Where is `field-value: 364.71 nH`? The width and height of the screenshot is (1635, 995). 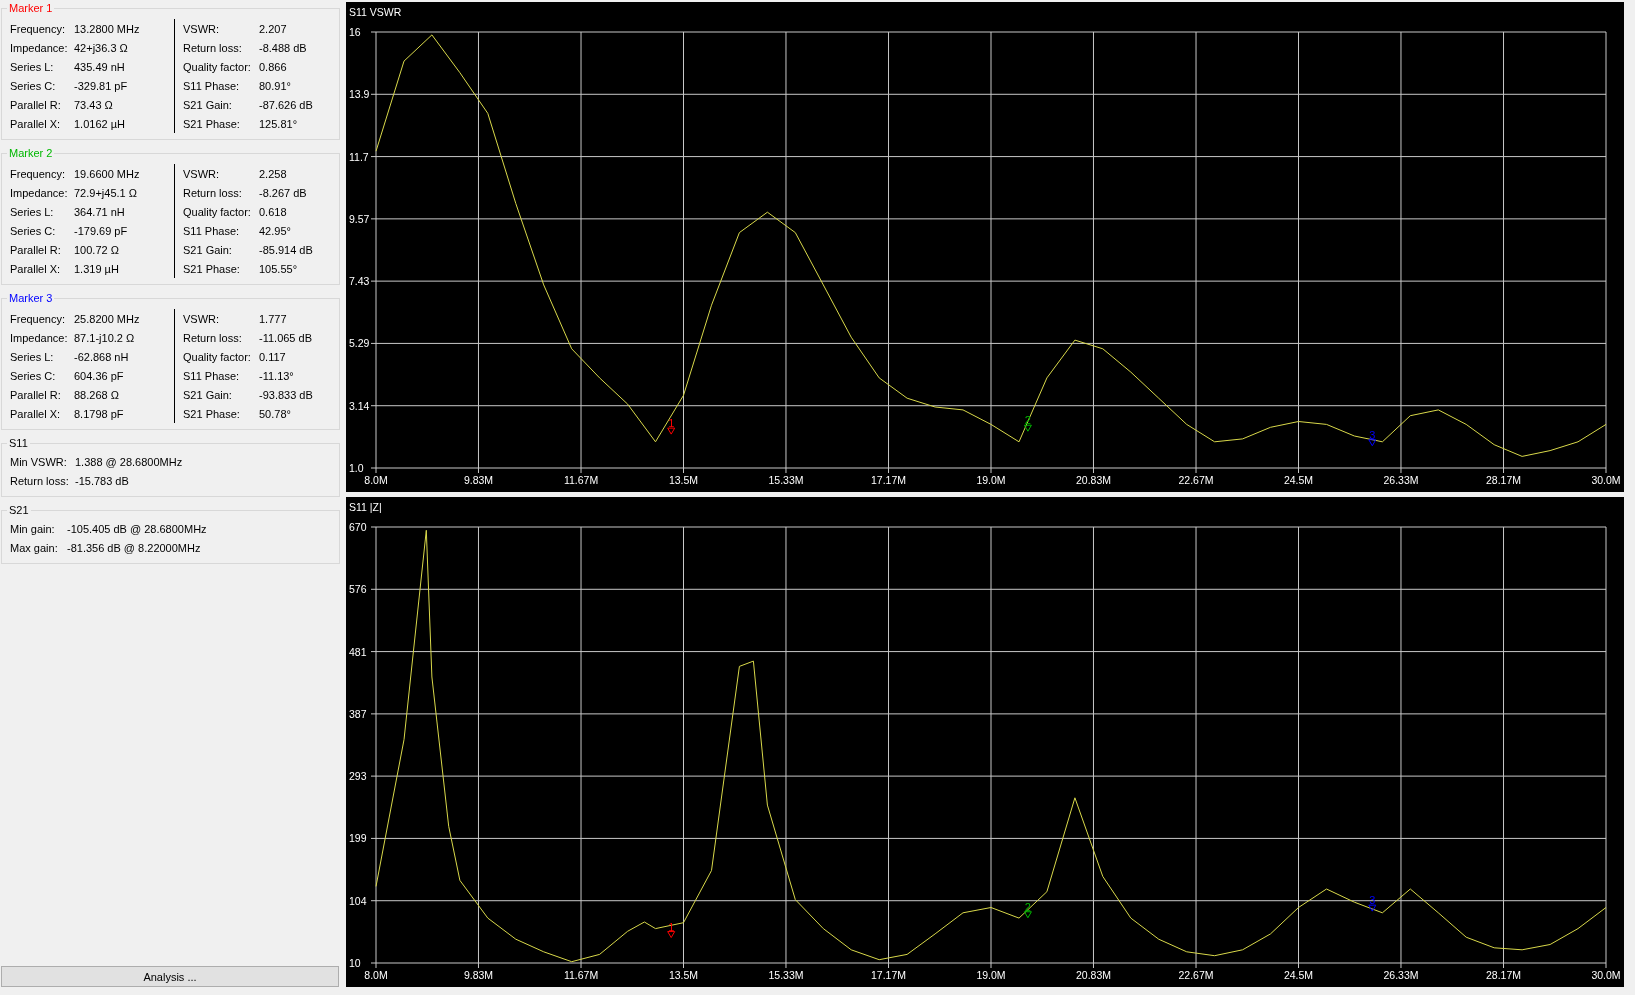
field-value: 364.71 nH is located at coordinates (99, 211).